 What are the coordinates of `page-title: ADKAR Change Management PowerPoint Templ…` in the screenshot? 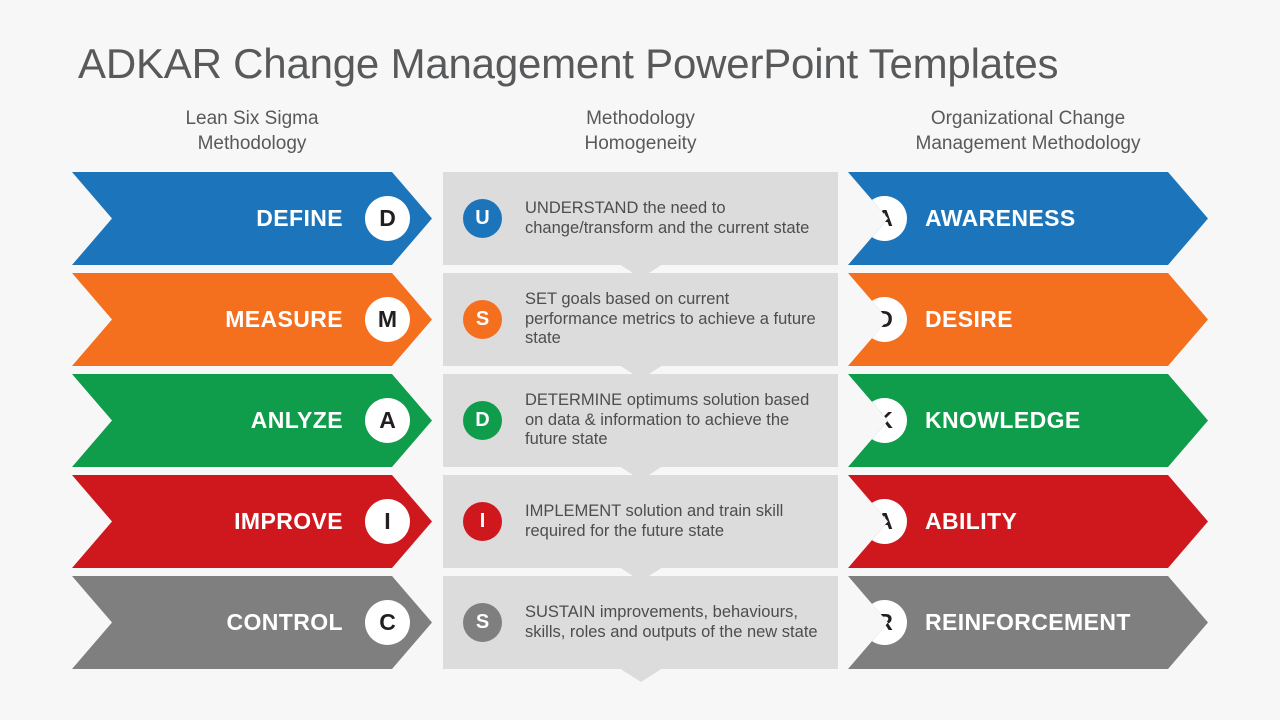 It's located at (568, 63).